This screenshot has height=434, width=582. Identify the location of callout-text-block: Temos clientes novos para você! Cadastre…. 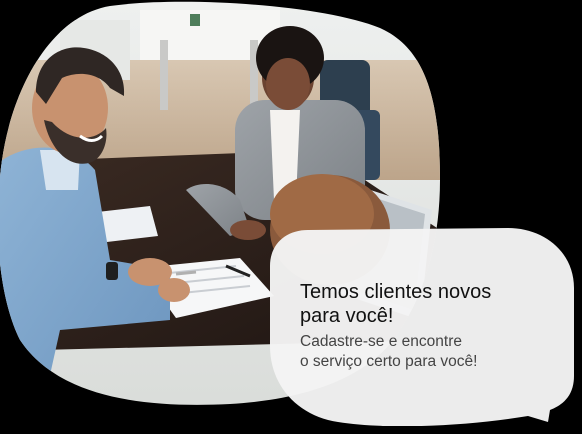
(430, 326).